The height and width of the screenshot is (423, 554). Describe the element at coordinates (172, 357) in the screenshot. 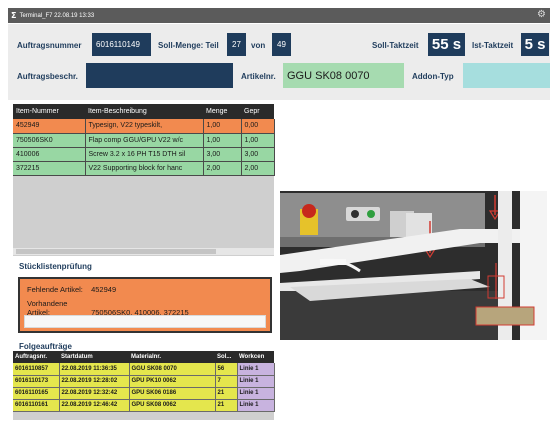

I see `col-materialnr: Materialnr.` at that location.